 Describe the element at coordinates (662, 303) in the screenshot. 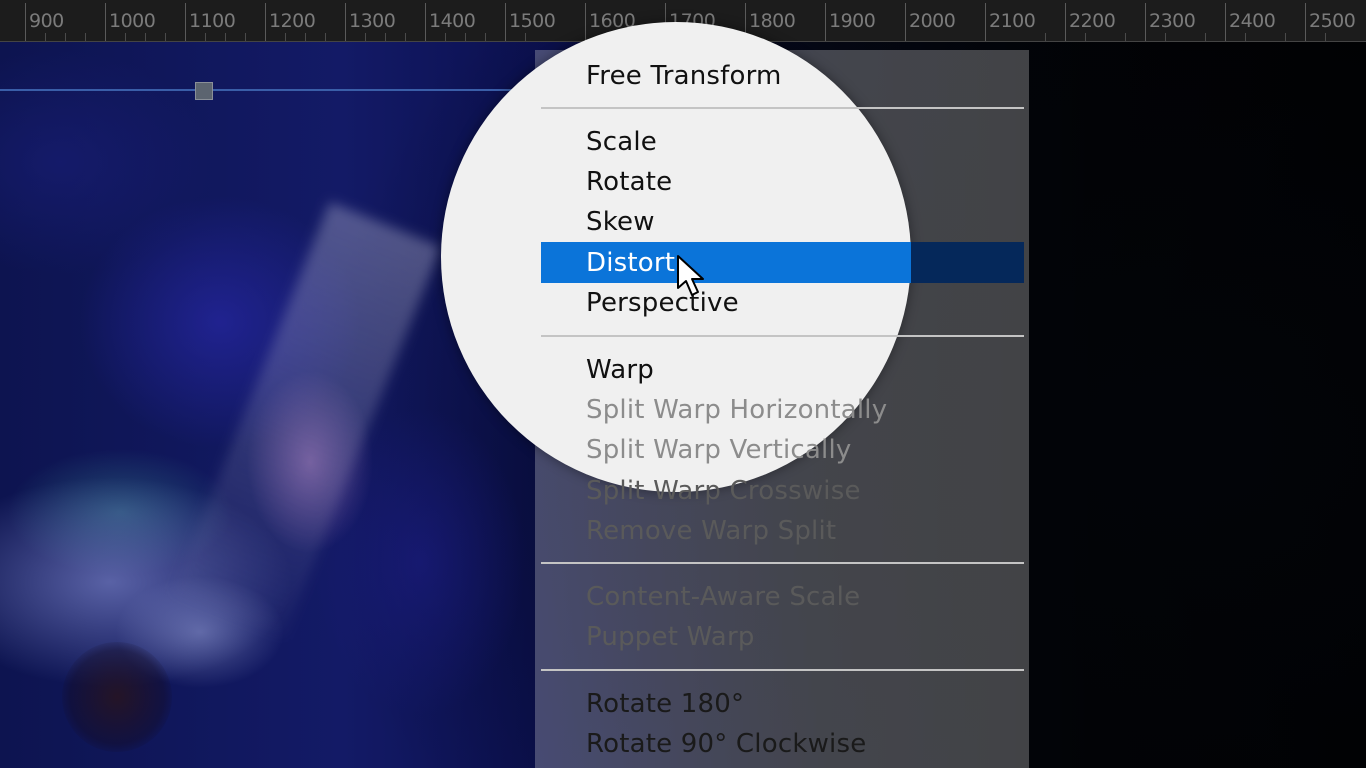

I see `menu-item-perspective: Perspective` at that location.